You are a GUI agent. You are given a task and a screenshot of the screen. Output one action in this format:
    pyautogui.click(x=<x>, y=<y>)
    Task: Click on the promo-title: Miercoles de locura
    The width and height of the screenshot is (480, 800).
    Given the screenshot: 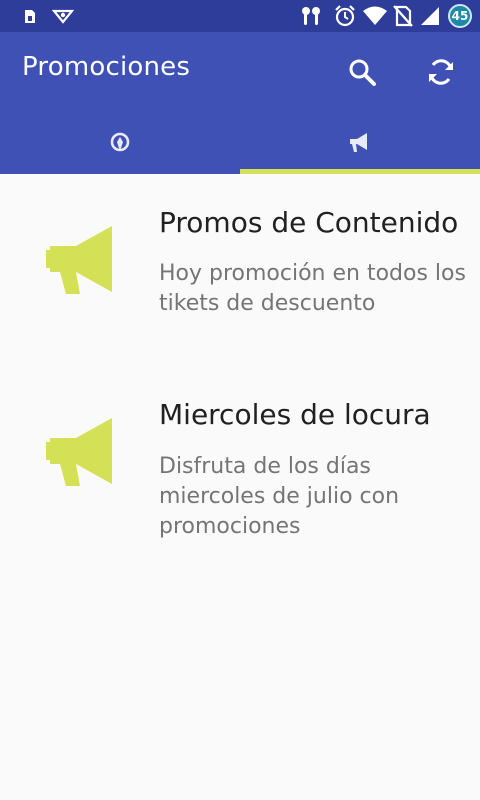 What is the action you would take?
    pyautogui.click(x=295, y=414)
    